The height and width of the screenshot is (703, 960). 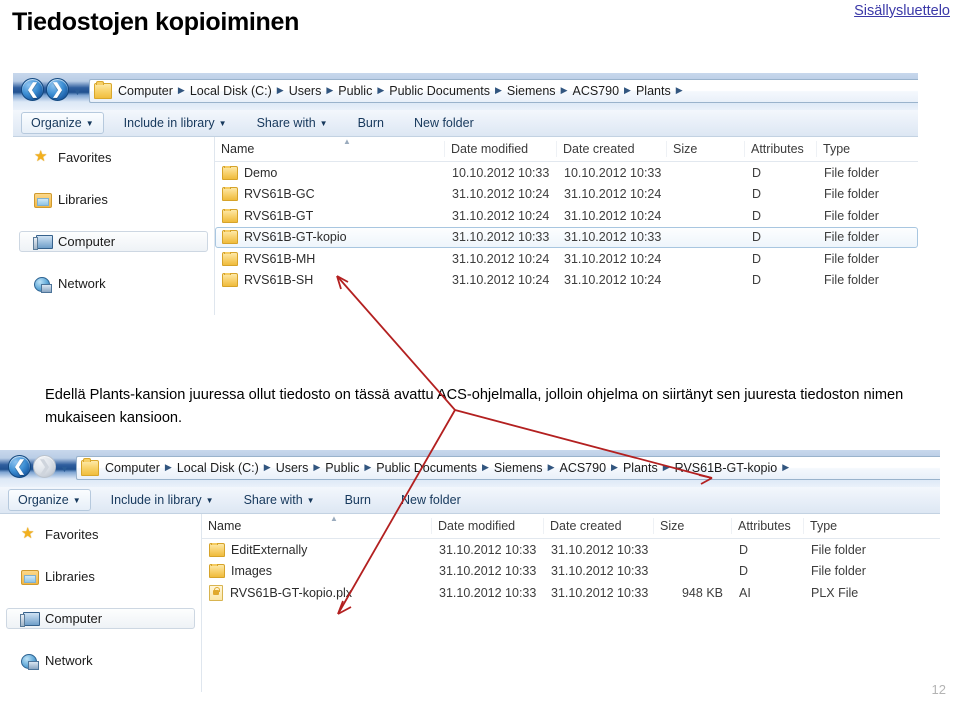 I want to click on share-with-label: Share with, so click(x=273, y=500).